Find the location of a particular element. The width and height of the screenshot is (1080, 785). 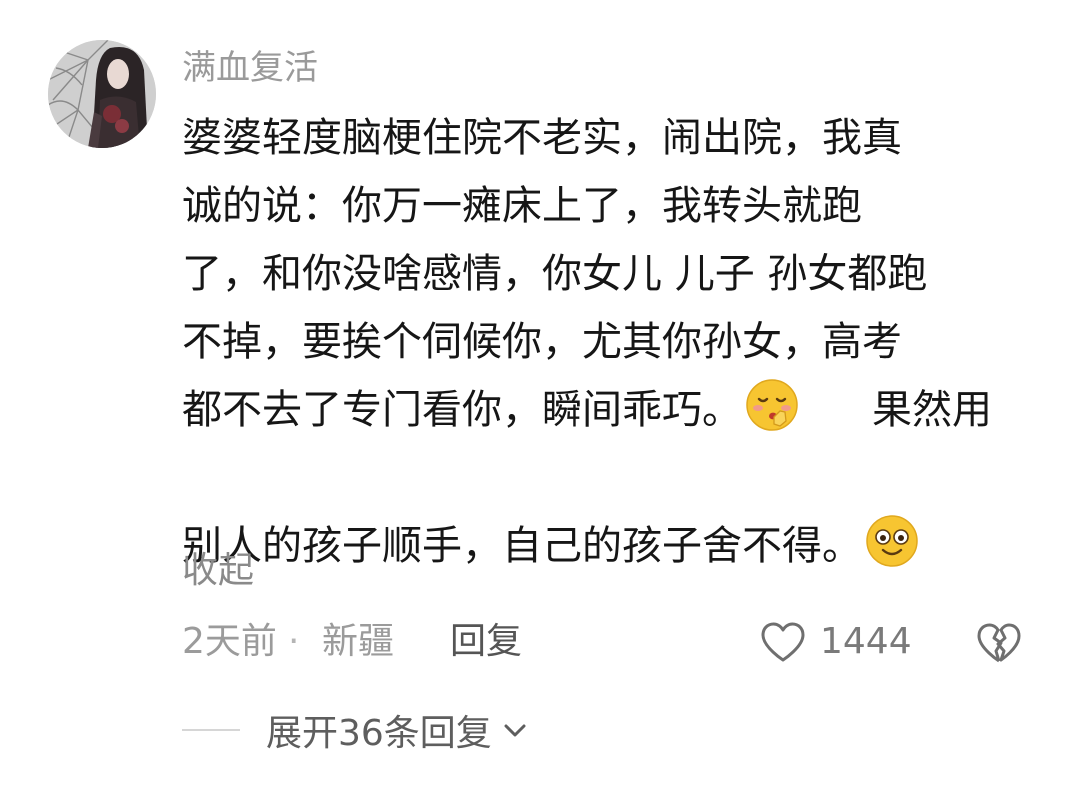

expand-replies-button: 展开36条回复 is located at coordinates (356, 730).